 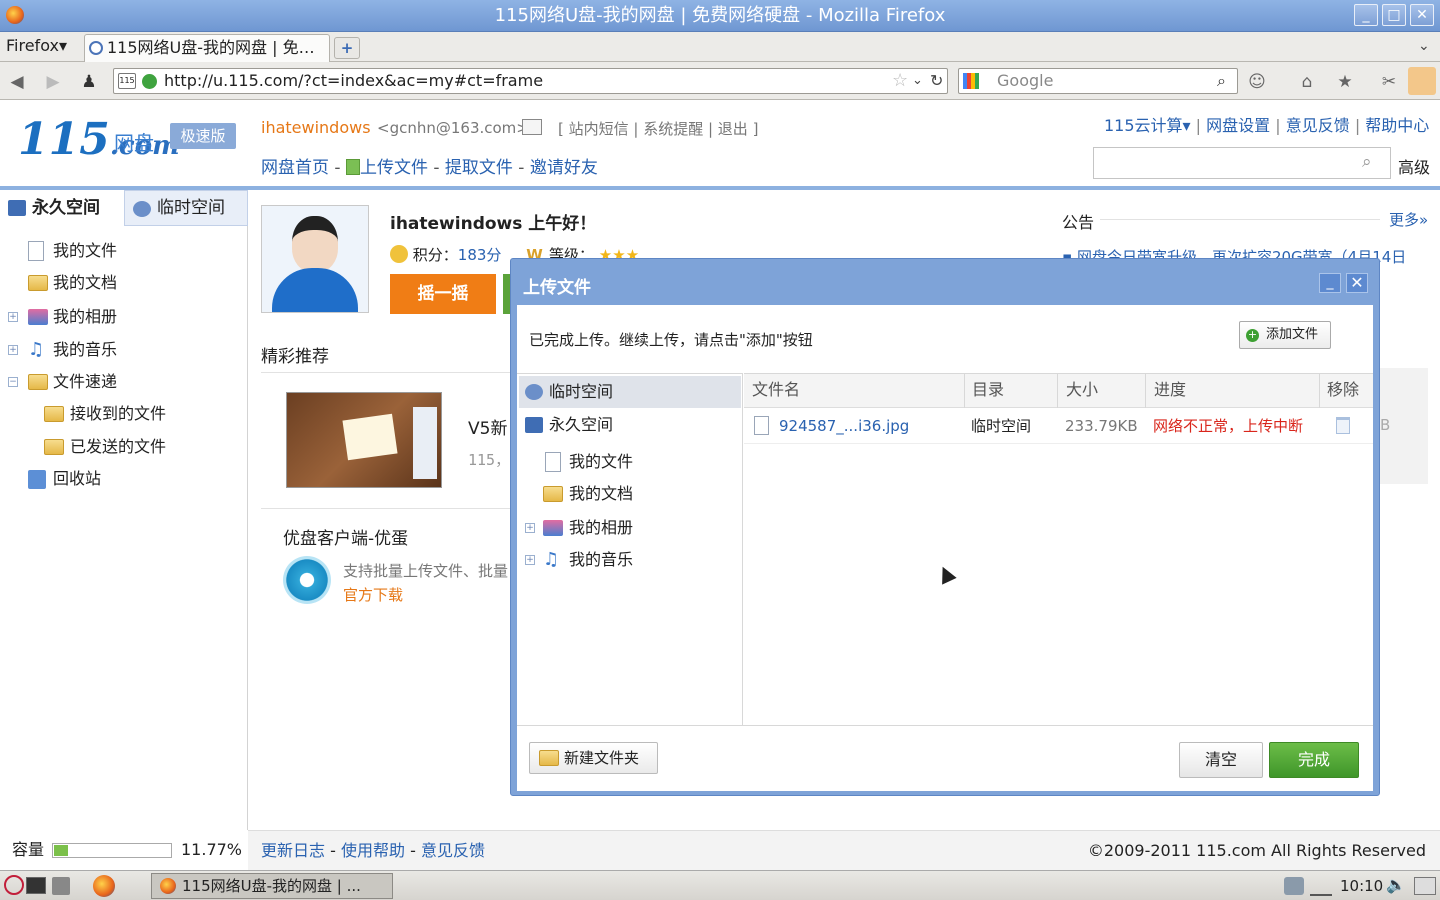 I want to click on url-history-chevron-down-icon: ⌄, so click(x=917, y=81).